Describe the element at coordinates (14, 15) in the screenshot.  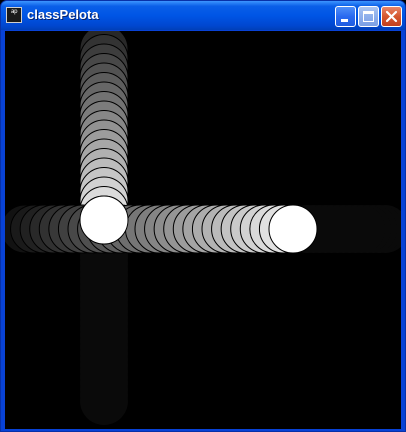
I see `processing-app-icon: ap` at that location.